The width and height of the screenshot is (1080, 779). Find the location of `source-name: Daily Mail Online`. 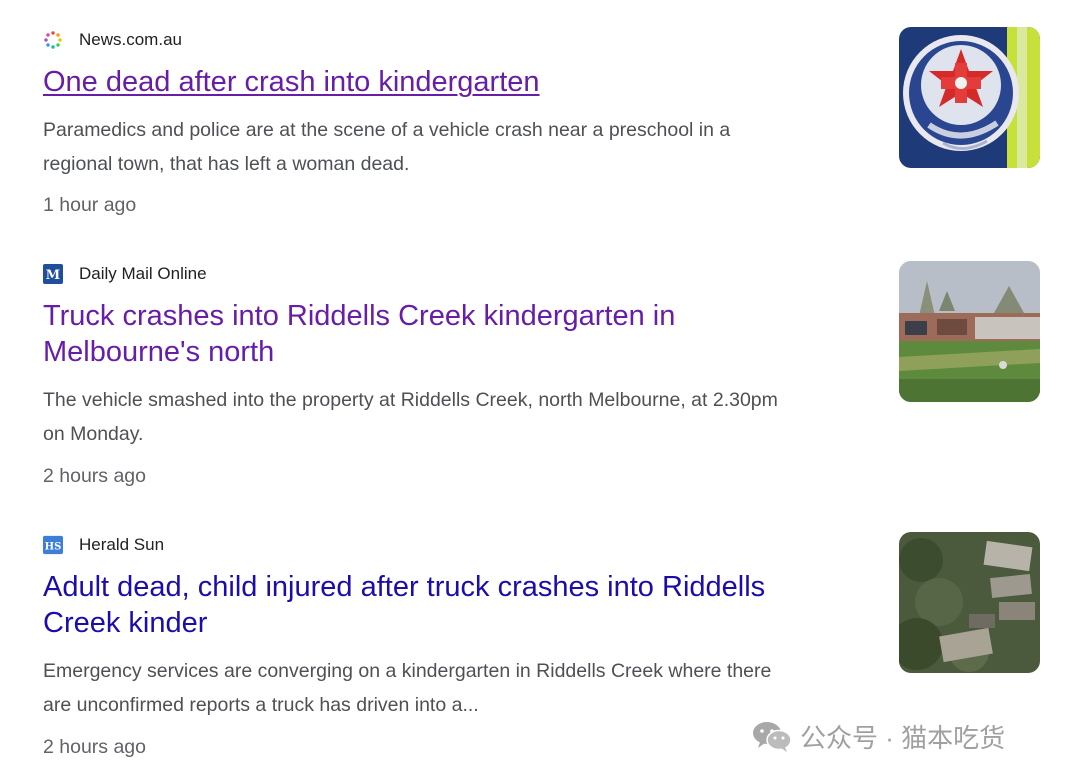

source-name: Daily Mail Online is located at coordinates (143, 273).